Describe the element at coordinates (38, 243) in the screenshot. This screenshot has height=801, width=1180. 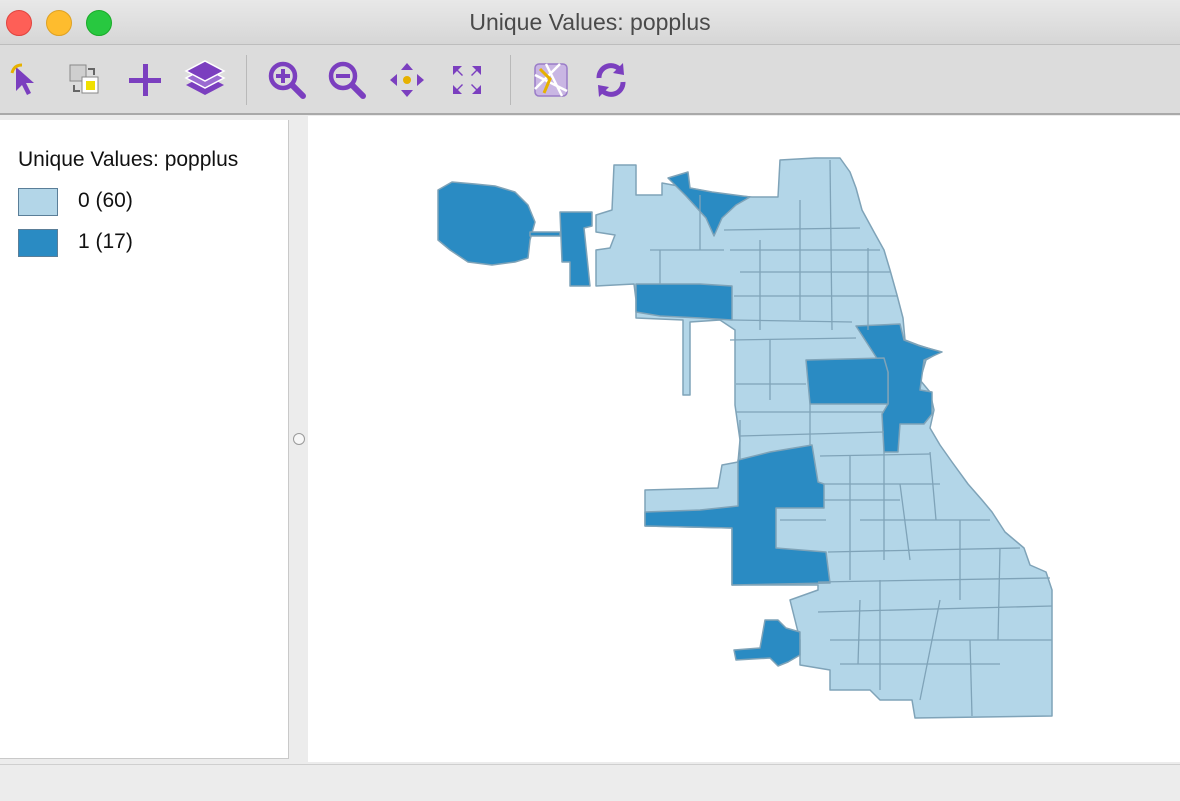
I see `legend-swatch-dark` at that location.